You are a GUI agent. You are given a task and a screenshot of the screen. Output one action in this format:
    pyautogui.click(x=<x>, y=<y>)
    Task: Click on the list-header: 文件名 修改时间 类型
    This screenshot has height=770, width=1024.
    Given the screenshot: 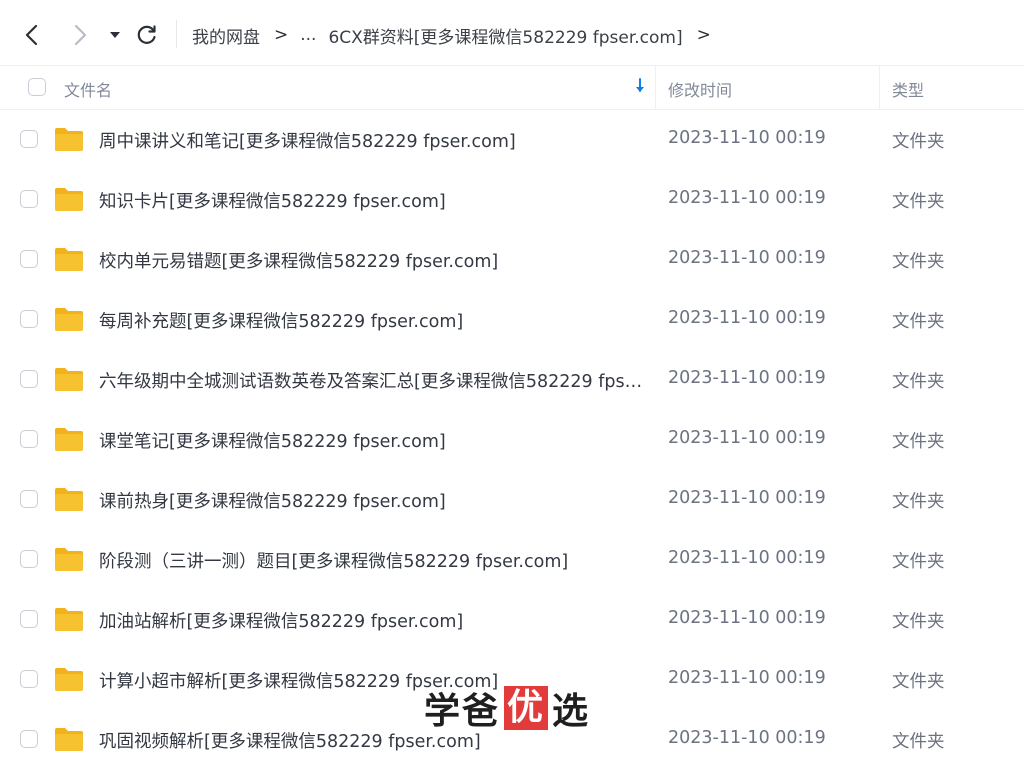 What is the action you would take?
    pyautogui.click(x=512, y=88)
    